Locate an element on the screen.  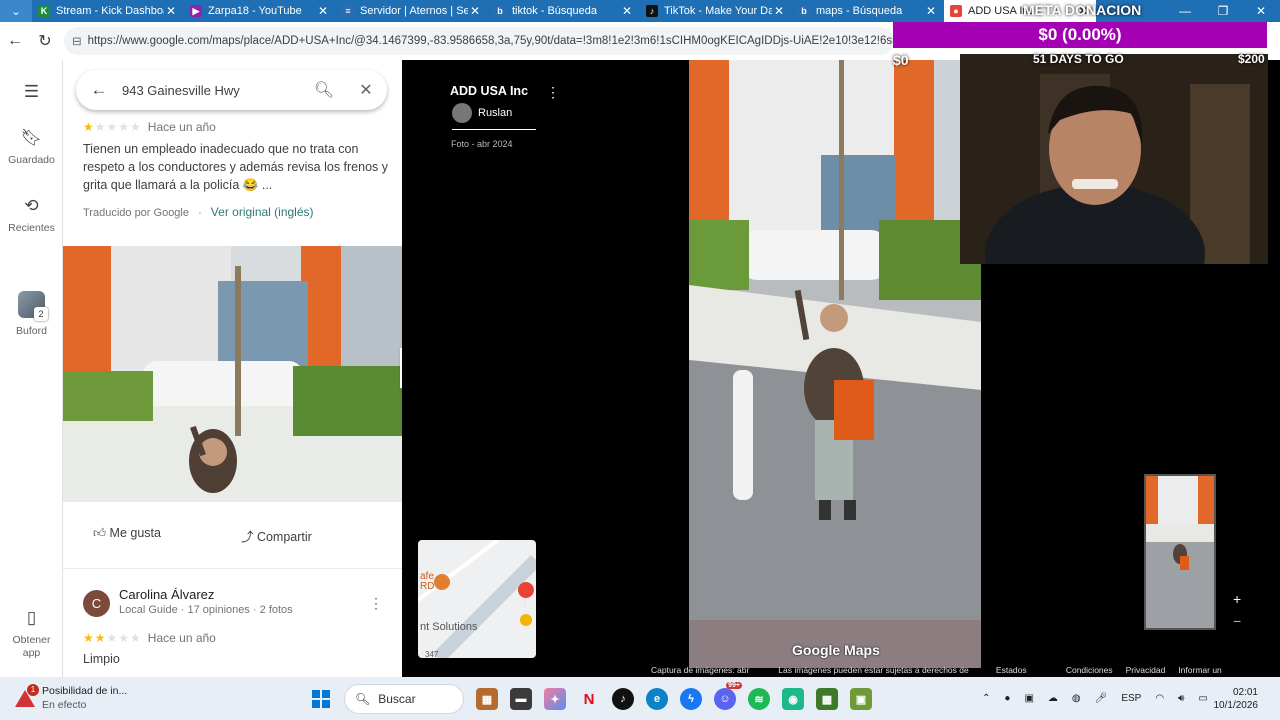
photo-date: Foto - abr 2024 is located at coordinates (482, 144).